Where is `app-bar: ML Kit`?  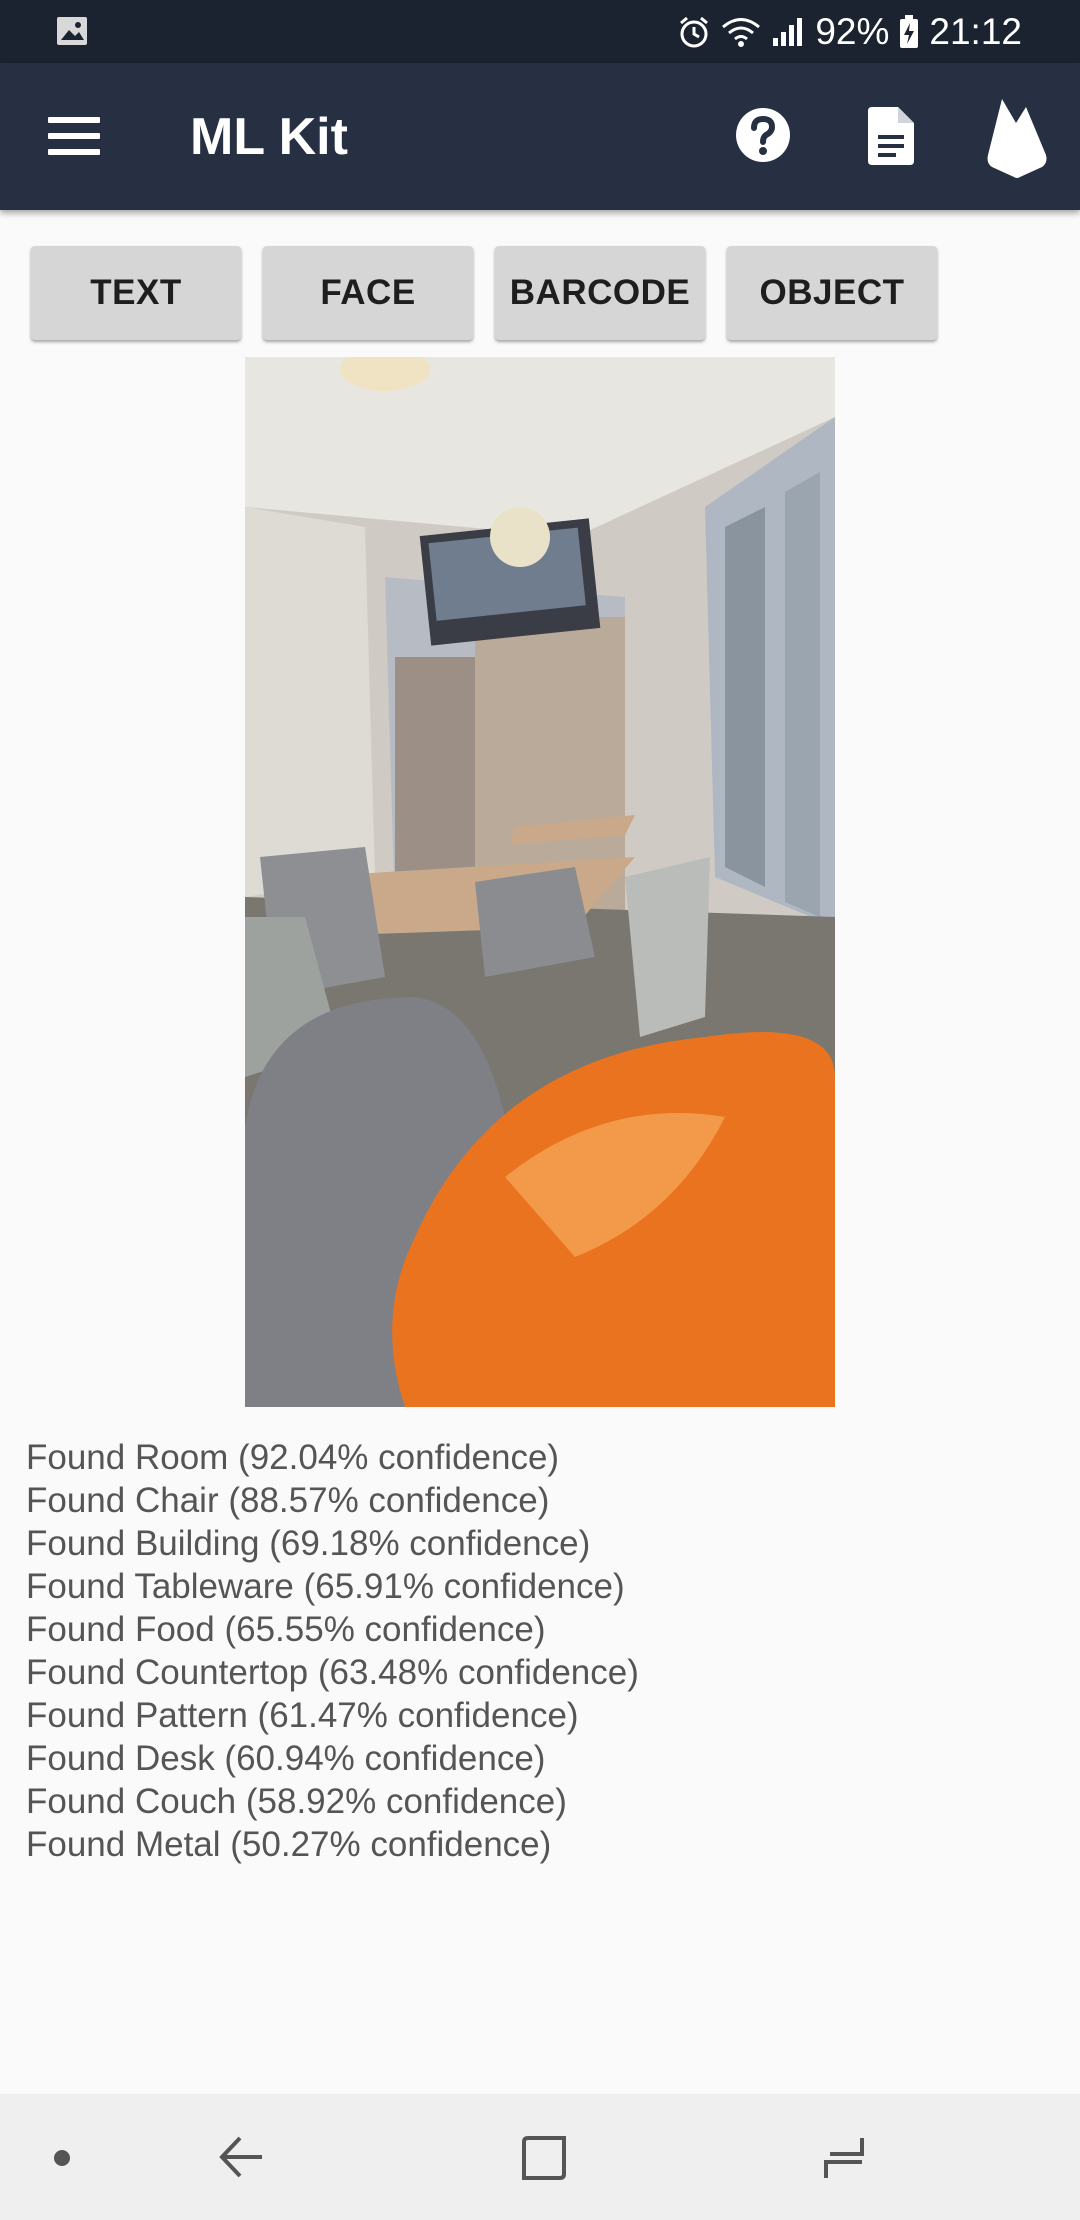
app-bar: ML Kit is located at coordinates (540, 136).